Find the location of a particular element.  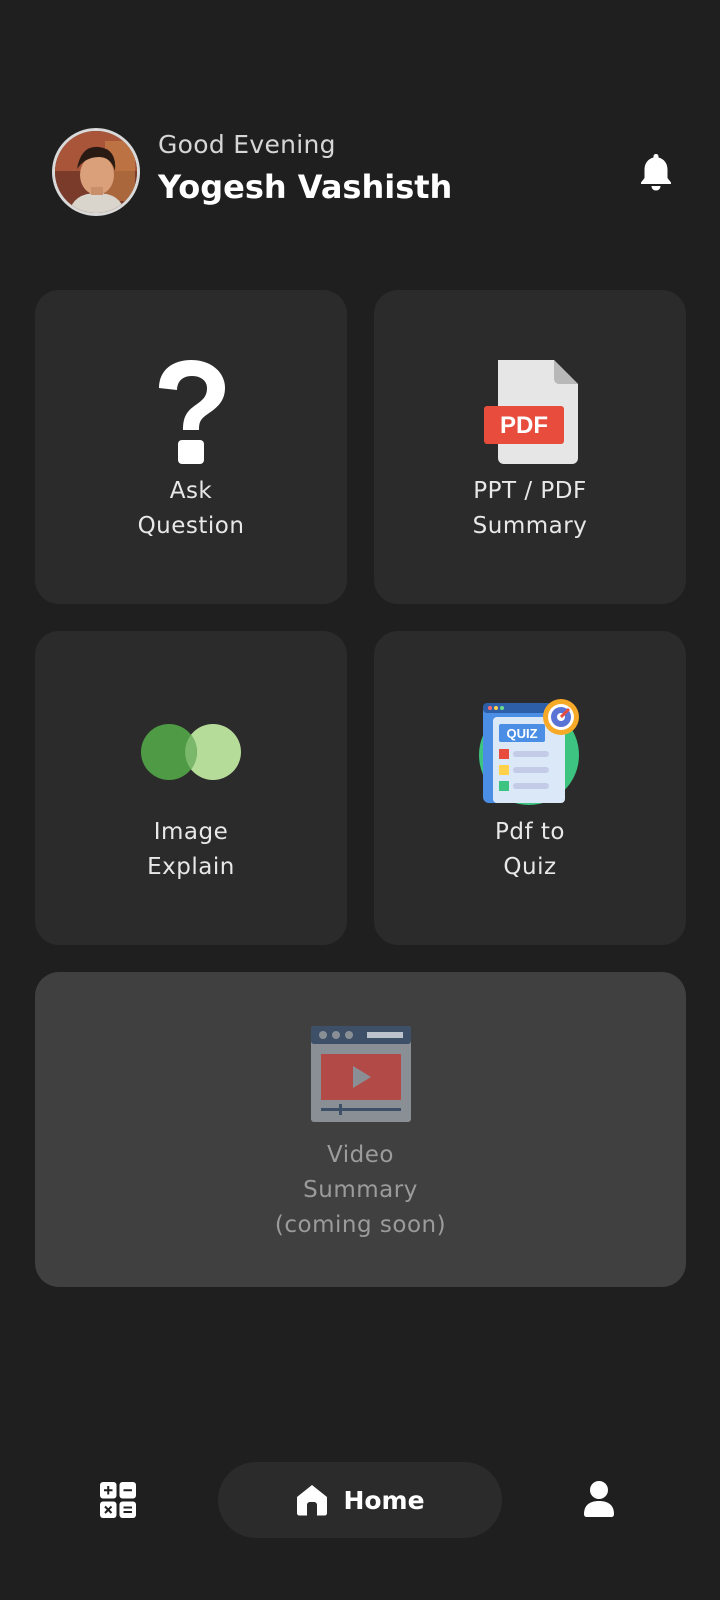

pdf-summary-card: PDF PPT / PDF Summary is located at coordinates (530, 447).